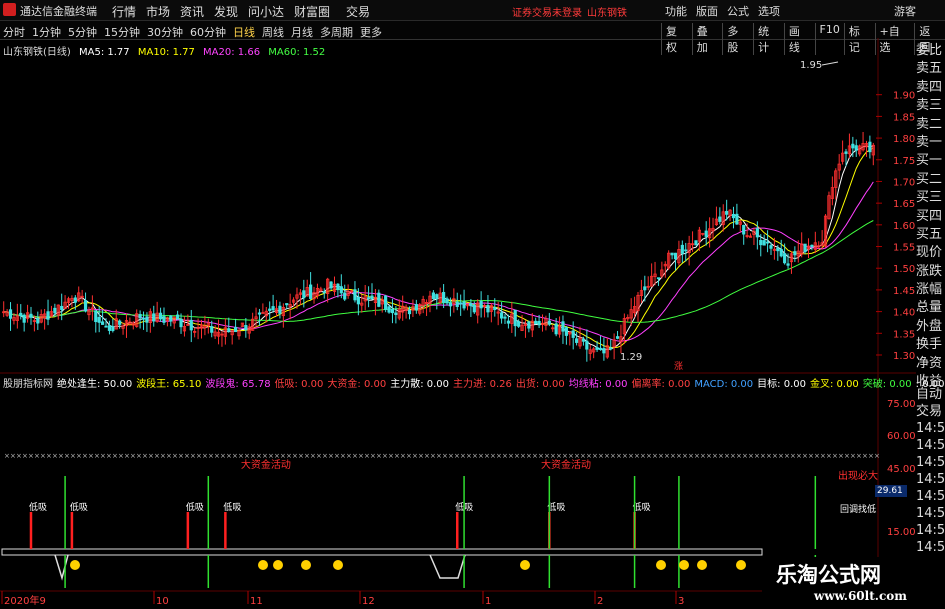 Image resolution: width=945 pixels, height=609 pixels. Describe the element at coordinates (681, 601) in the screenshot. I see `date-axis-label: 3` at that location.